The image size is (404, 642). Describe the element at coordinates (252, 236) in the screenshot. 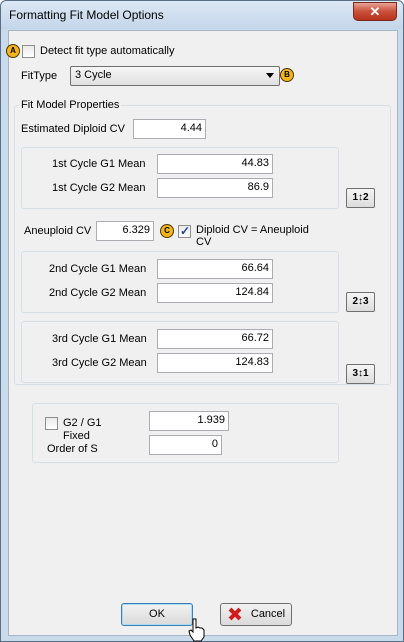

I see `diploid-equals-aneuploid-label: Diploid CV = Aneuploid CV` at that location.